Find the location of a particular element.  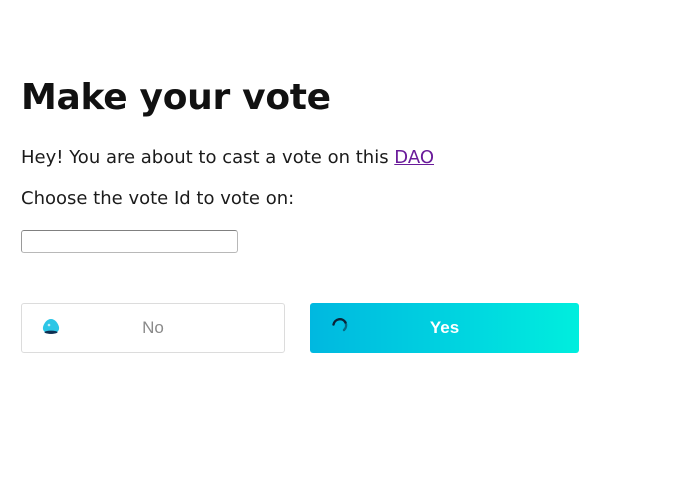

vote-yes-label: Yes is located at coordinates (444, 327).